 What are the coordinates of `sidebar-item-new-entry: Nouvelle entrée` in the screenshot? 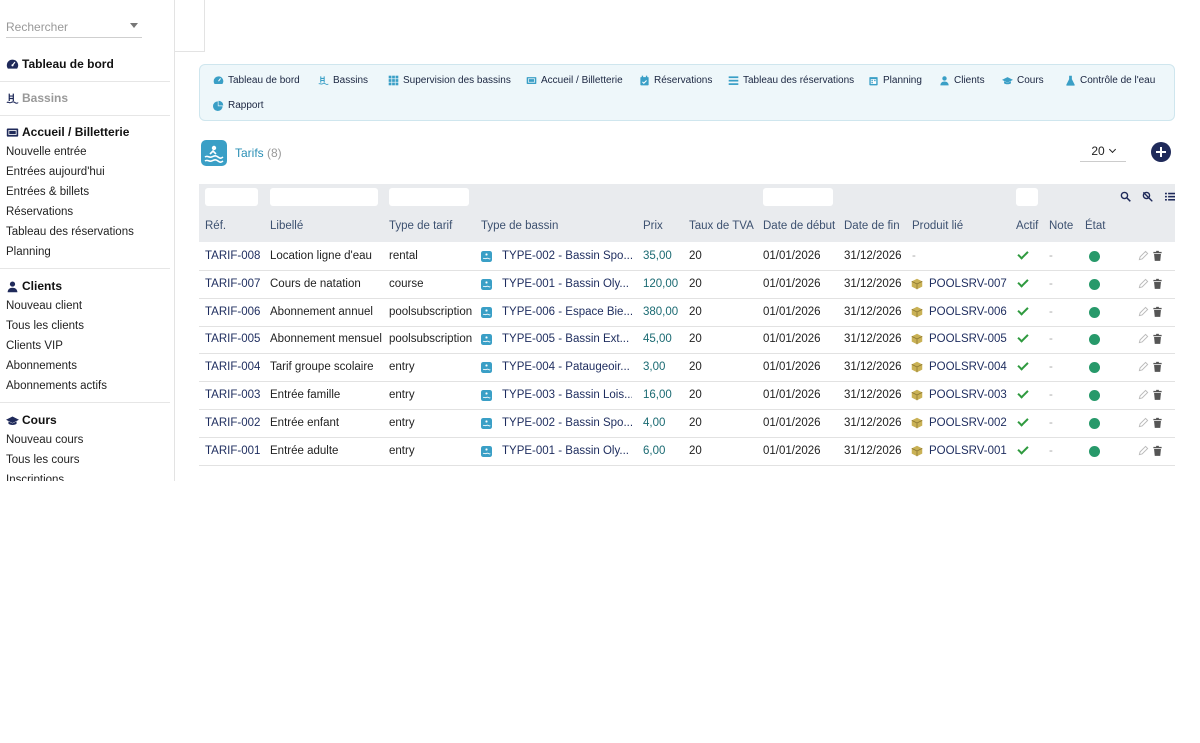 It's located at (88, 152).